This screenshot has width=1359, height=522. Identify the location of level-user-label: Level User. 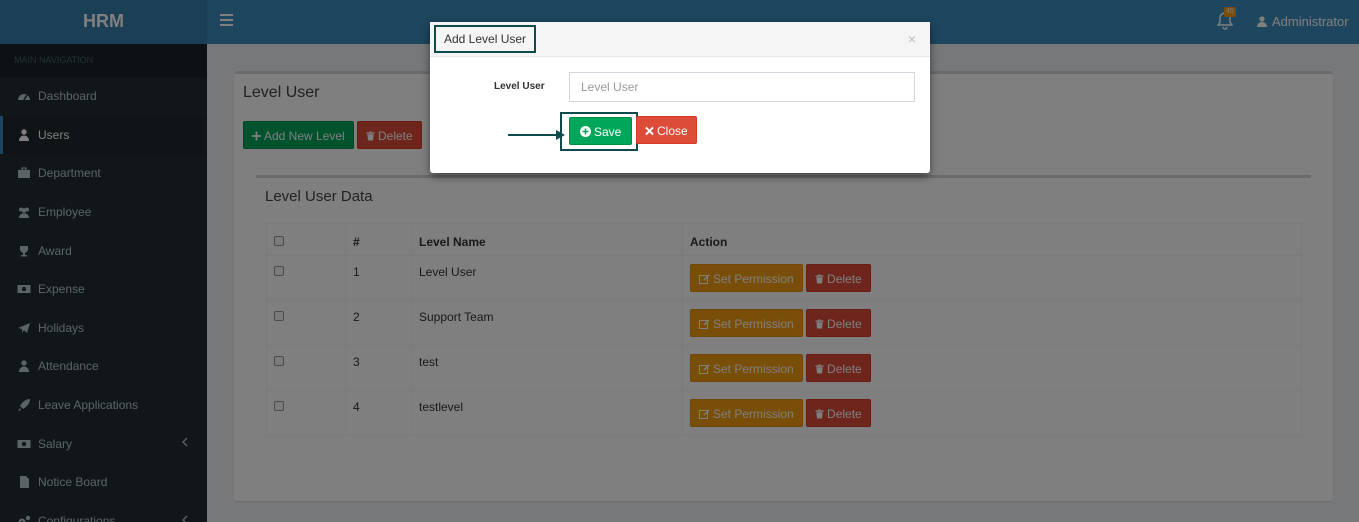
(519, 86).